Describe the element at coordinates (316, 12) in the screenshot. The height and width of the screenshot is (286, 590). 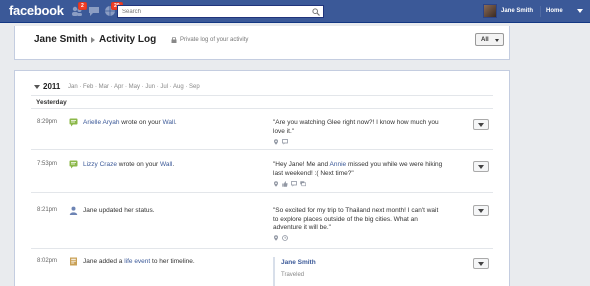
I see `search-icon` at that location.